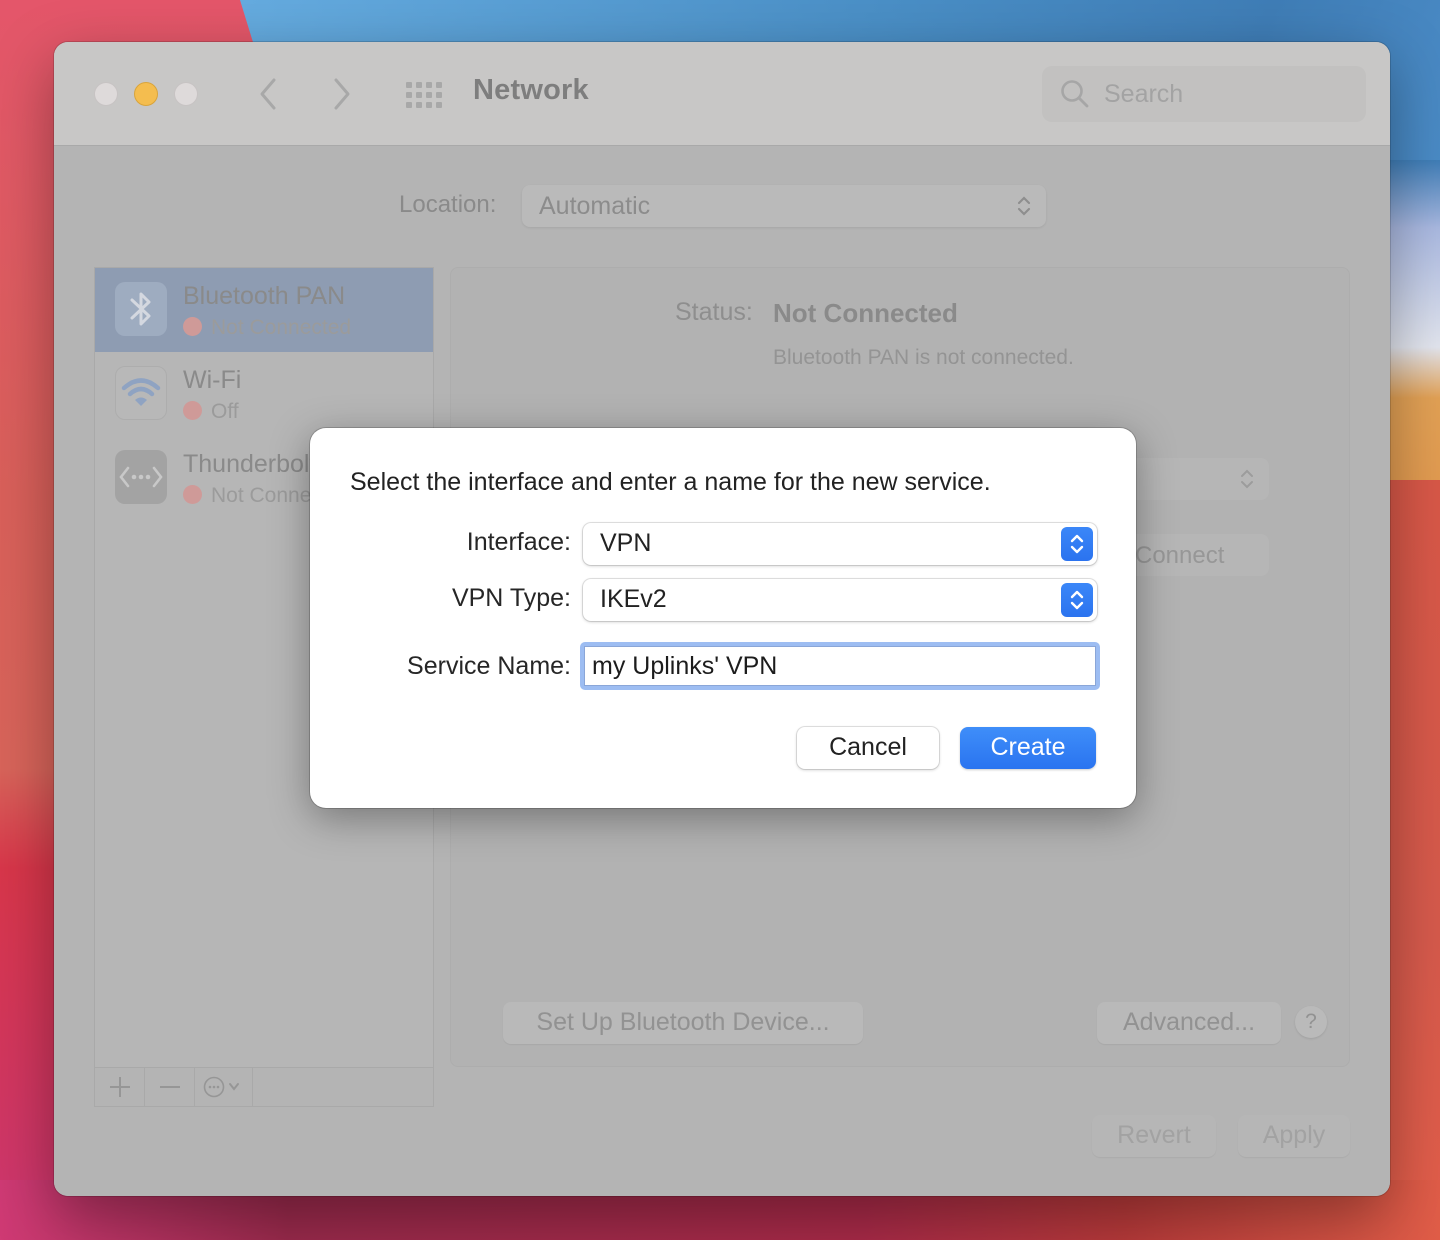 This screenshot has width=1440, height=1240. I want to click on service-item-bluetooth-pan: Bluetooth PAN Not Connected, so click(264, 310).